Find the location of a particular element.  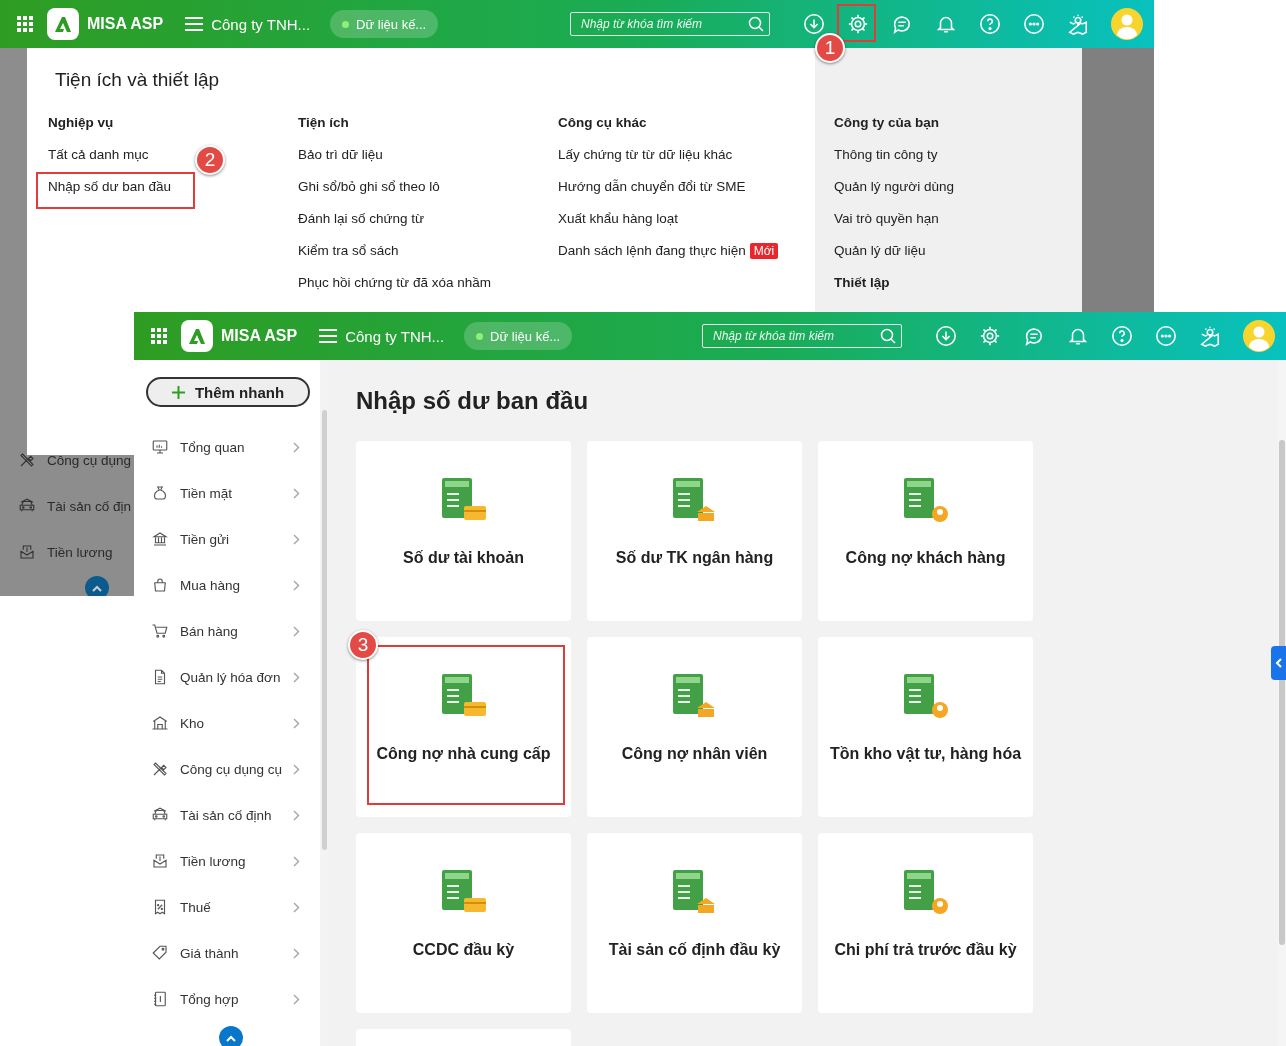

menu-item: Tất cả danh mục is located at coordinates (98, 154).